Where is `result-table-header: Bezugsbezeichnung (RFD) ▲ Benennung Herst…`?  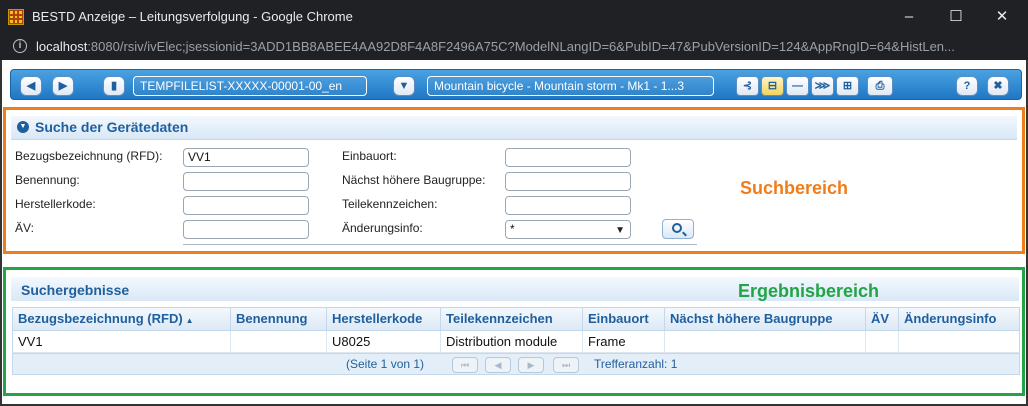
result-table-header: Bezugsbezeichnung (RFD) ▲ Benennung Herst… is located at coordinates (516, 319).